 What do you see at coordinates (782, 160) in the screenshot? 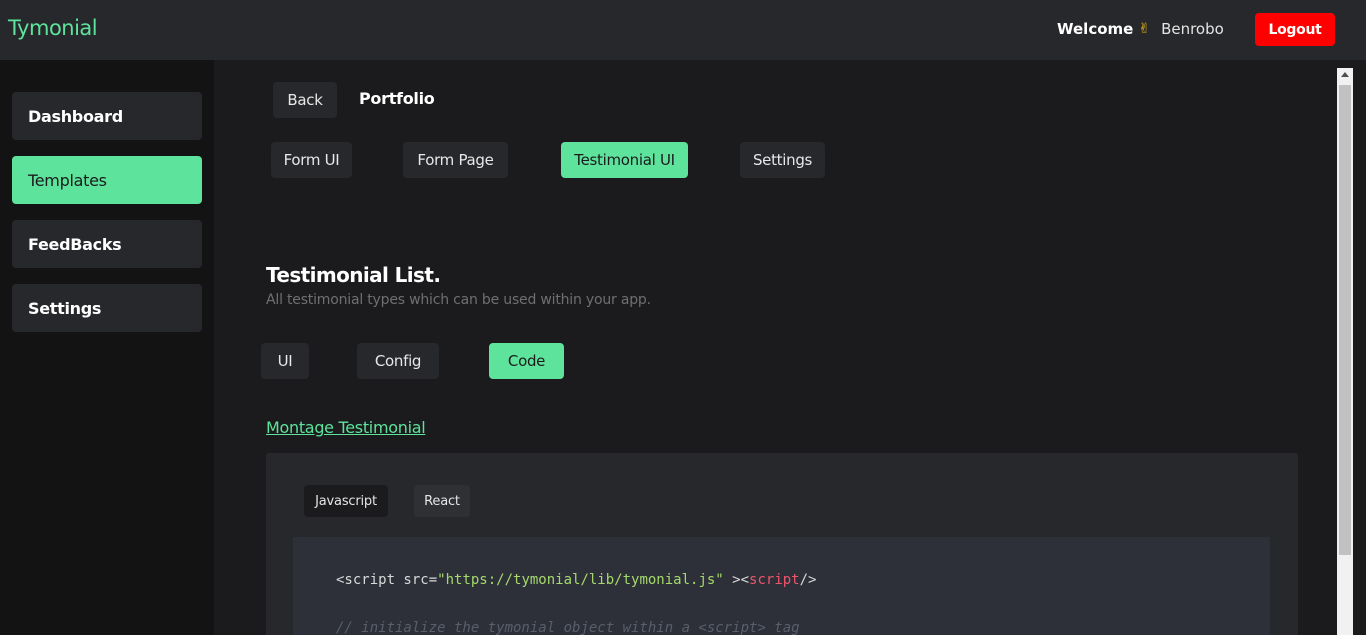
I see `tab-settings: Settings` at bounding box center [782, 160].